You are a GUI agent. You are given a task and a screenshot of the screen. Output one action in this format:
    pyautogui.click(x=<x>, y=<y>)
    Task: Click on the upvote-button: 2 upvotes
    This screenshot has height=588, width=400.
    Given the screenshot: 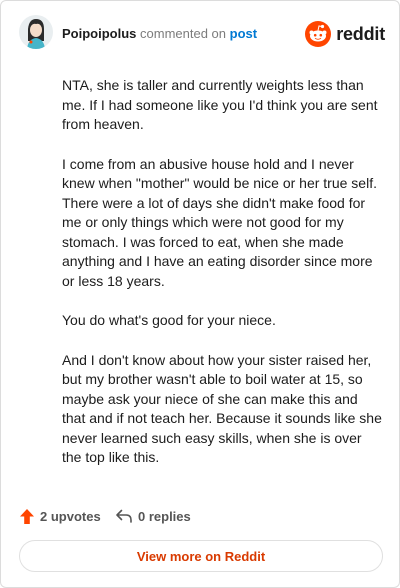 What is the action you would take?
    pyautogui.click(x=60, y=516)
    